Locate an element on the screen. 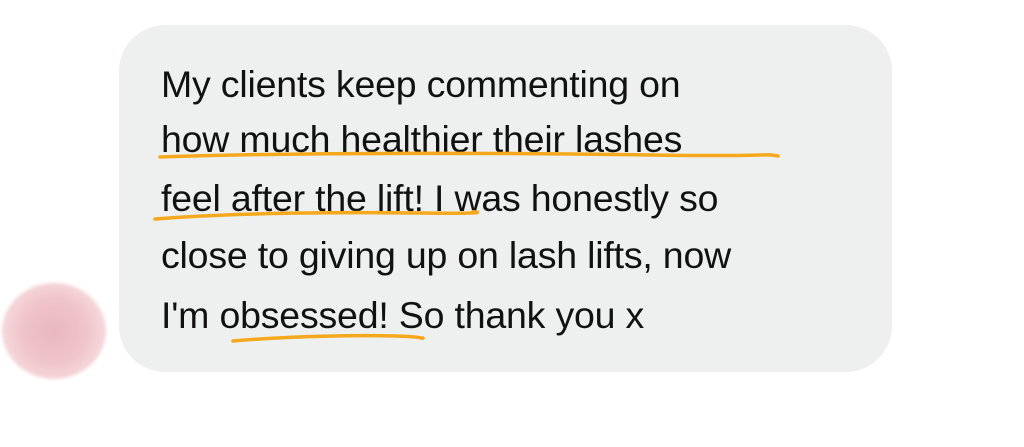 Image resolution: width=1024 pixels, height=447 pixels. message-line-5-before: I'm is located at coordinates (190, 315).